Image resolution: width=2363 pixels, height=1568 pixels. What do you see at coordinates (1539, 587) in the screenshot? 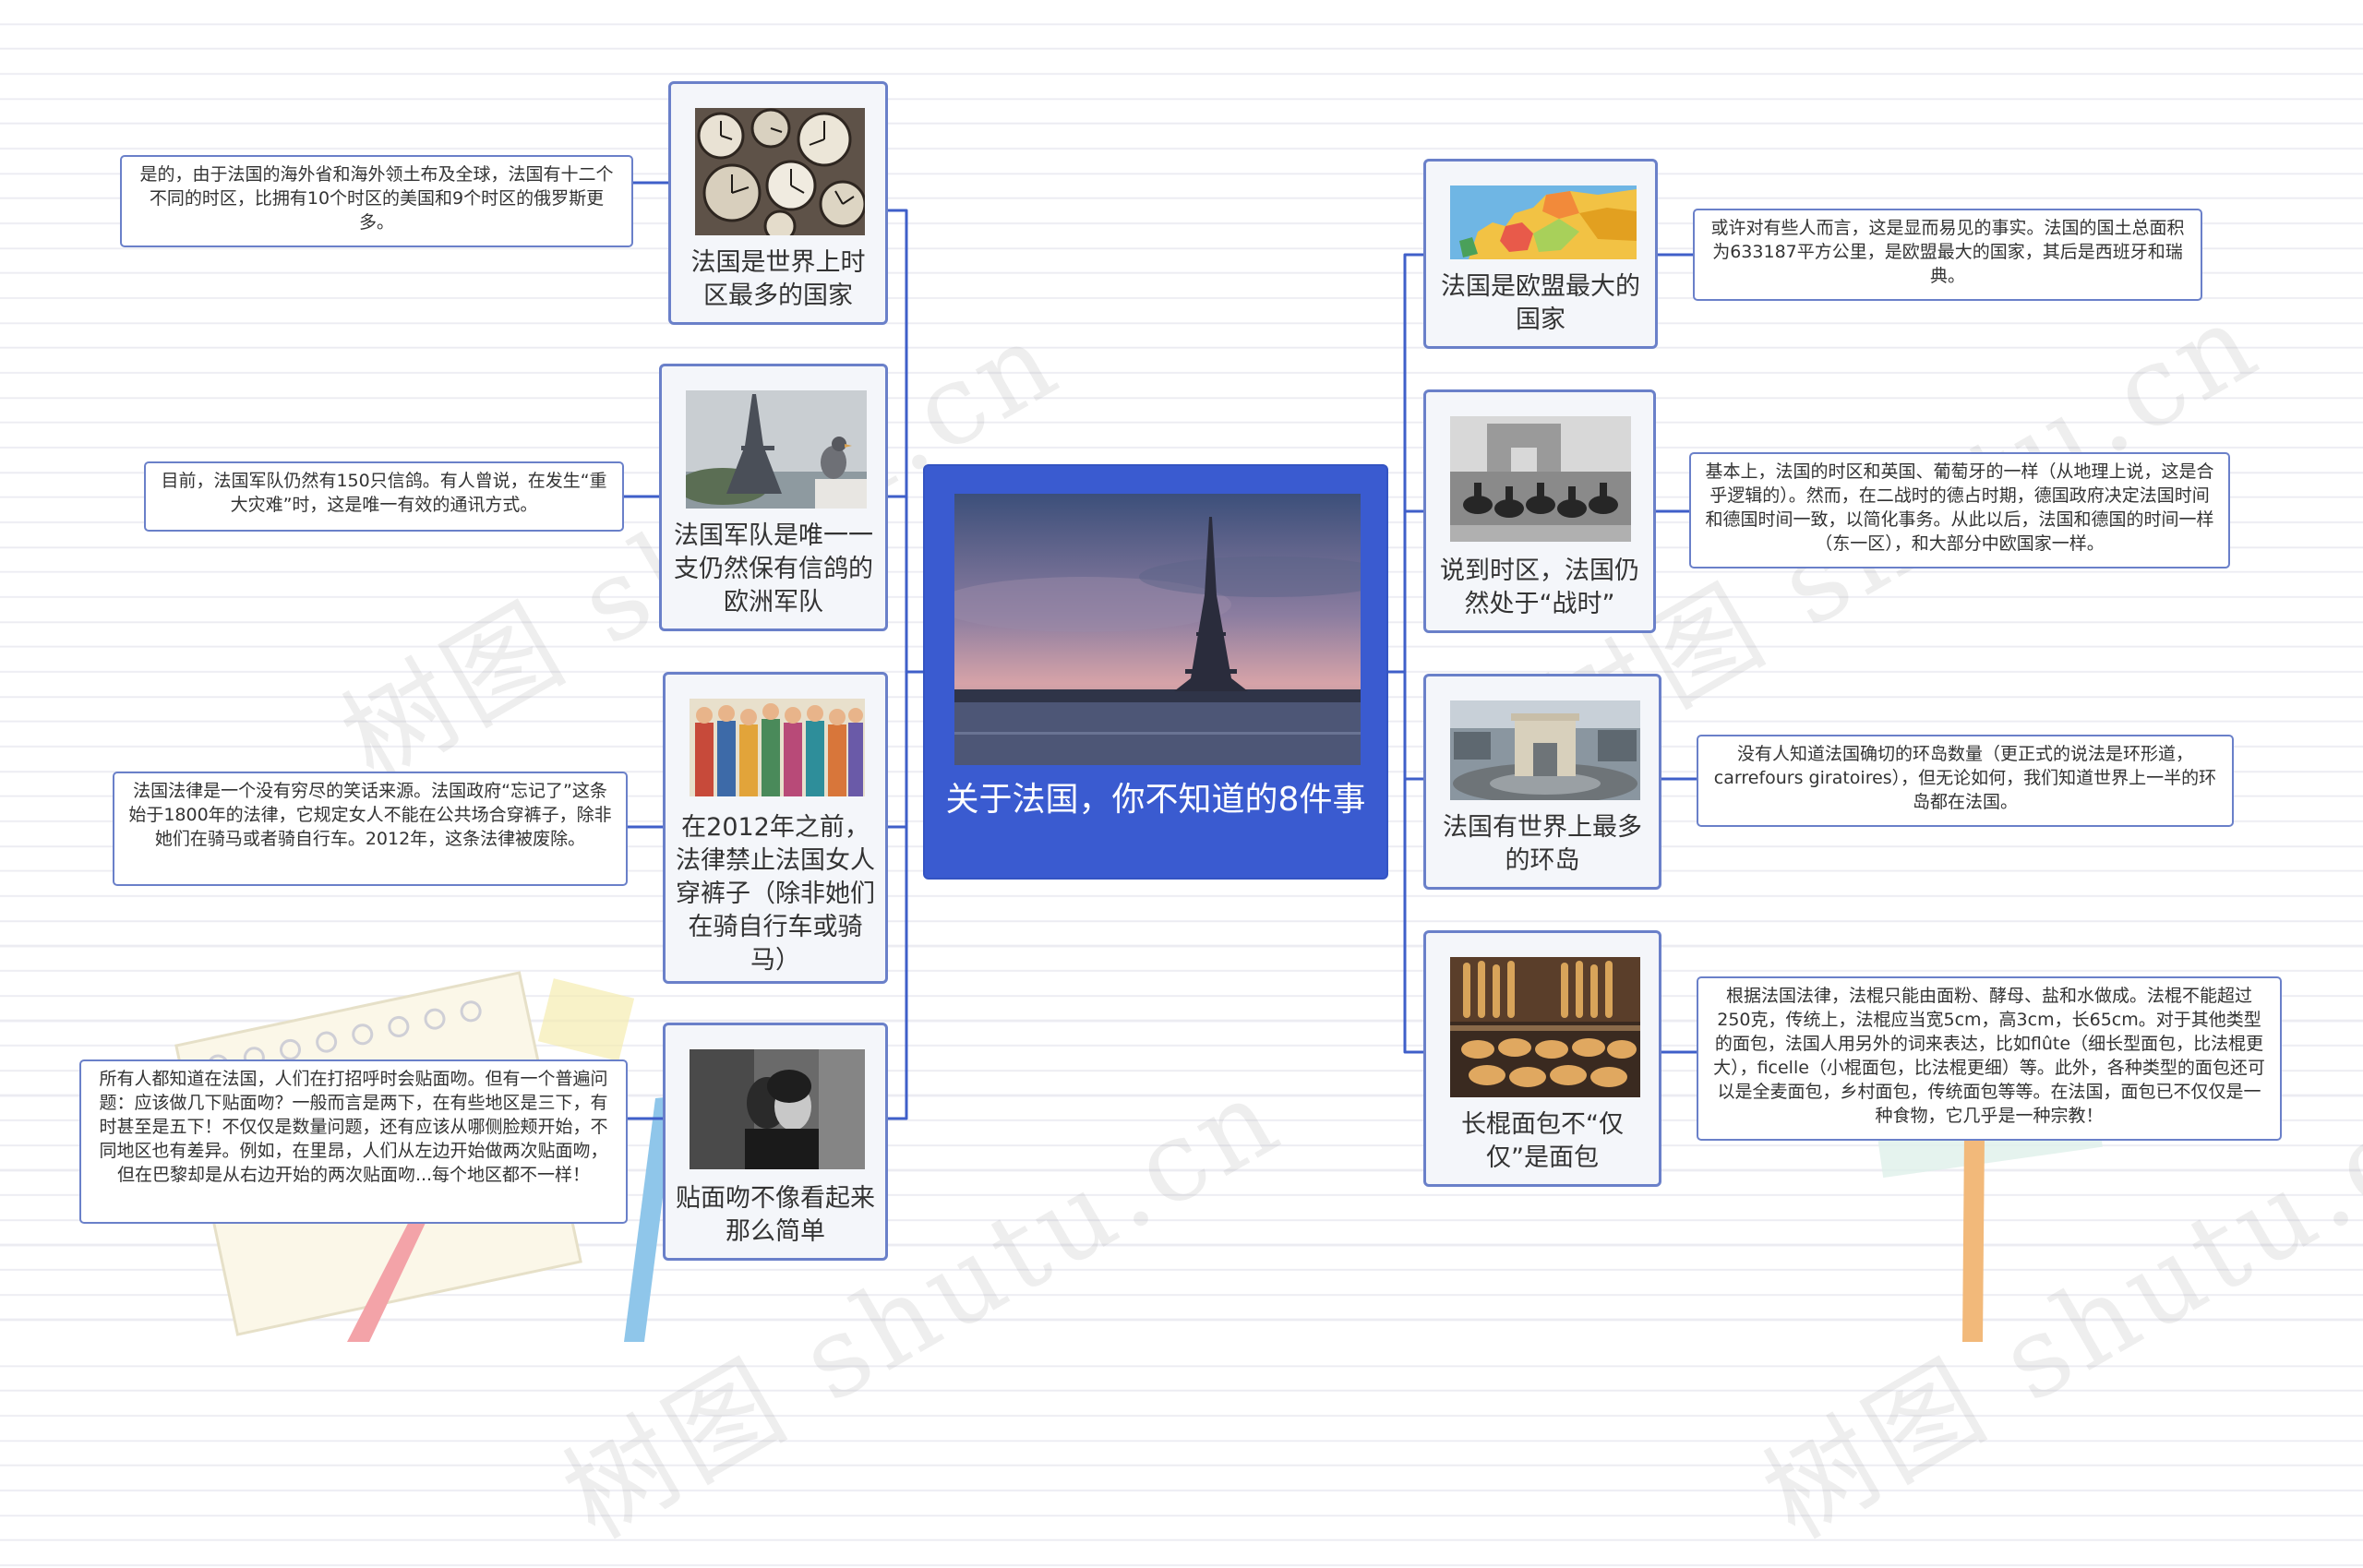
I see `topic-war-label: 说到时区，法国仍然处于“战时”` at bounding box center [1539, 587].